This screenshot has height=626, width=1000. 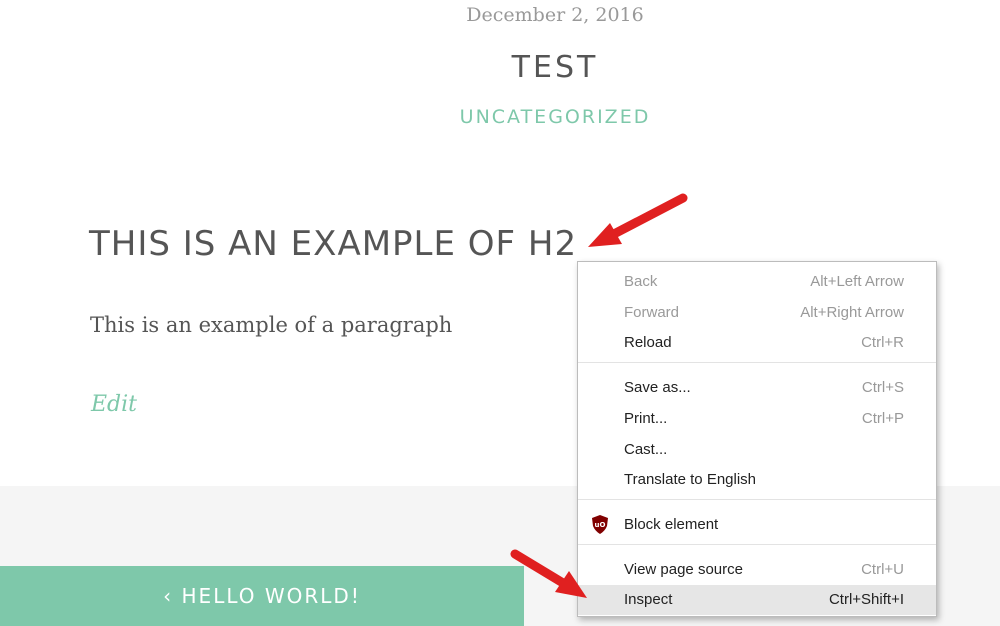 What do you see at coordinates (757, 480) in the screenshot?
I see `menu-item-translate: Translate to English` at bounding box center [757, 480].